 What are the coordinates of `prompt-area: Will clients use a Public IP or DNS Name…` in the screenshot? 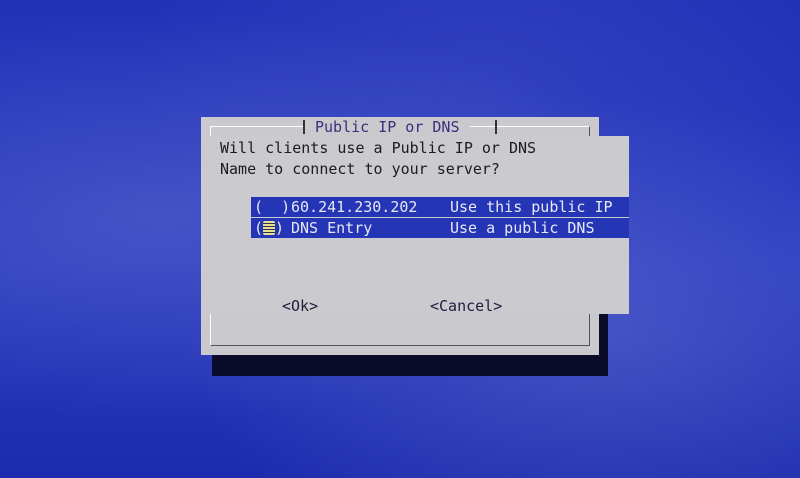 It's located at (415, 165).